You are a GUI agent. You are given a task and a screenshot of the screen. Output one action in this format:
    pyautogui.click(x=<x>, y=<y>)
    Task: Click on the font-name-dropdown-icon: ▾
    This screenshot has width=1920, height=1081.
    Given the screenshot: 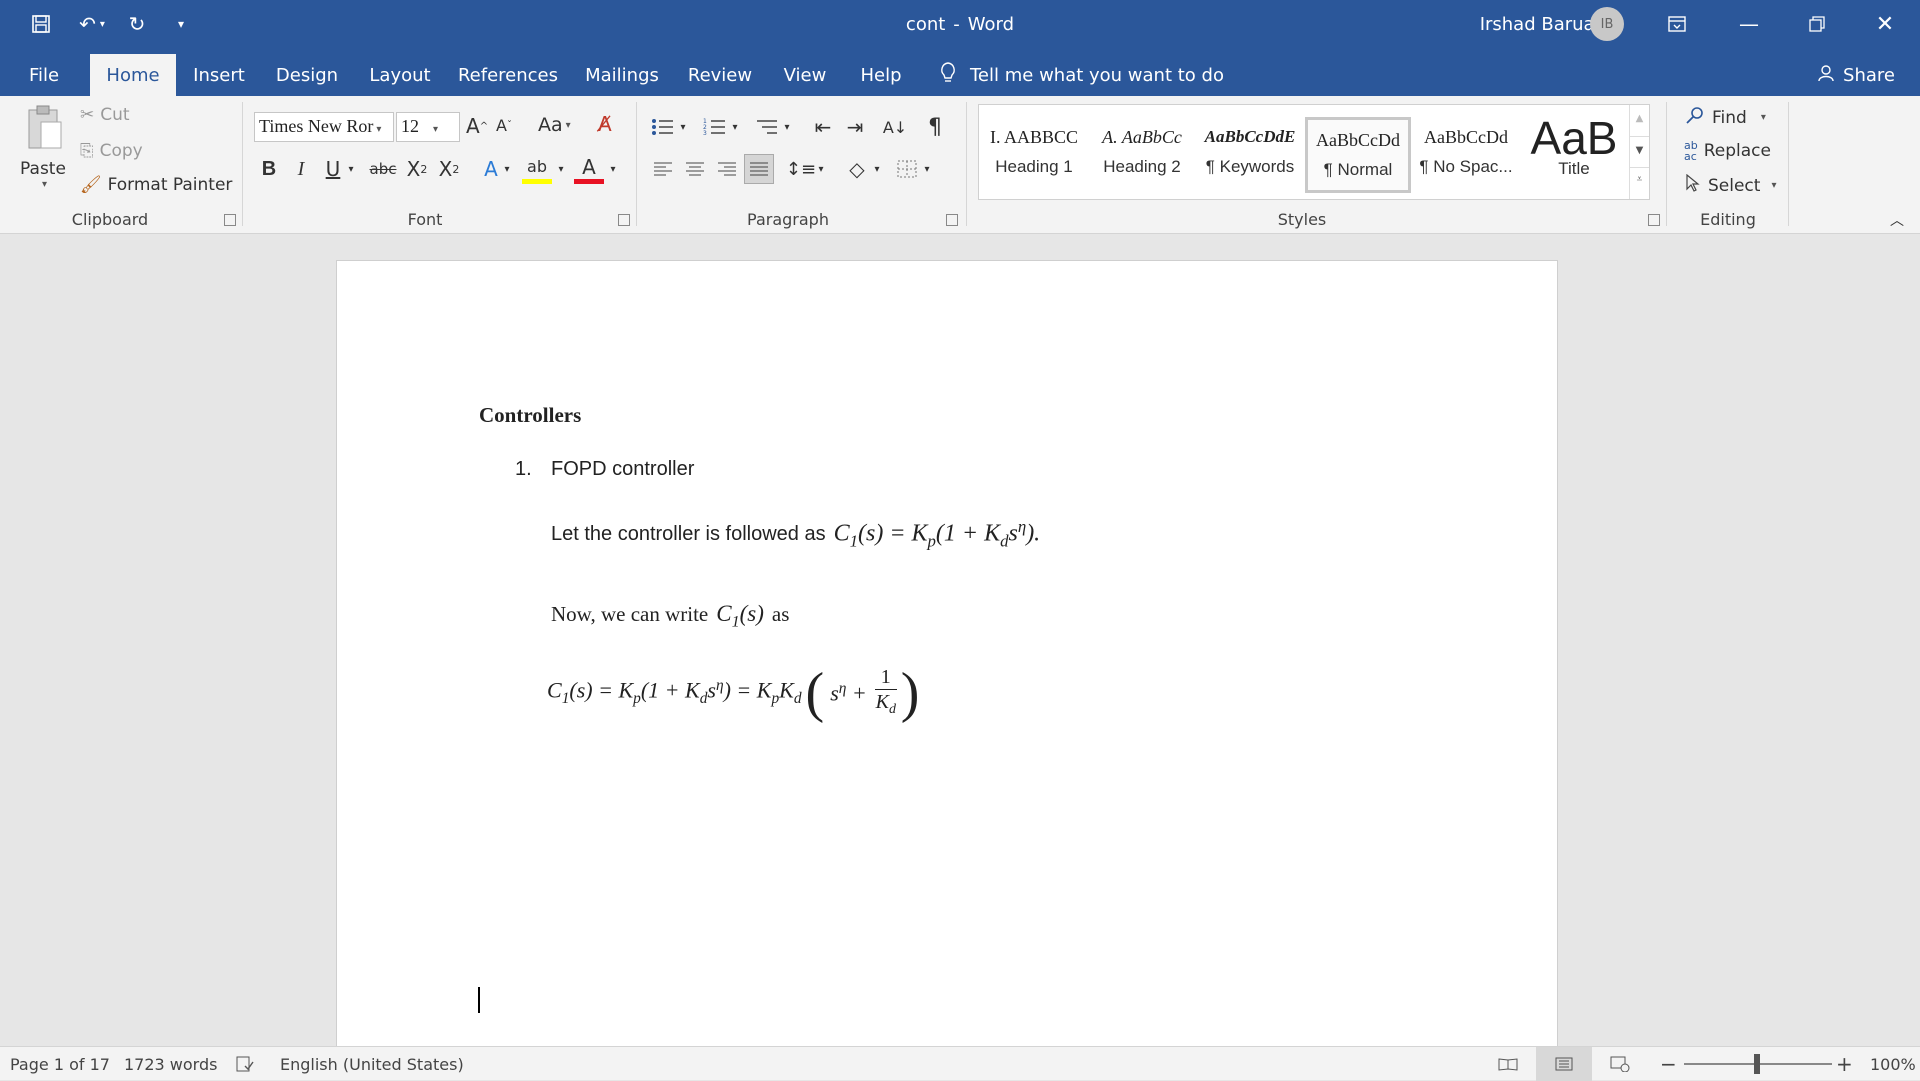 What is the action you would take?
    pyautogui.click(x=378, y=129)
    